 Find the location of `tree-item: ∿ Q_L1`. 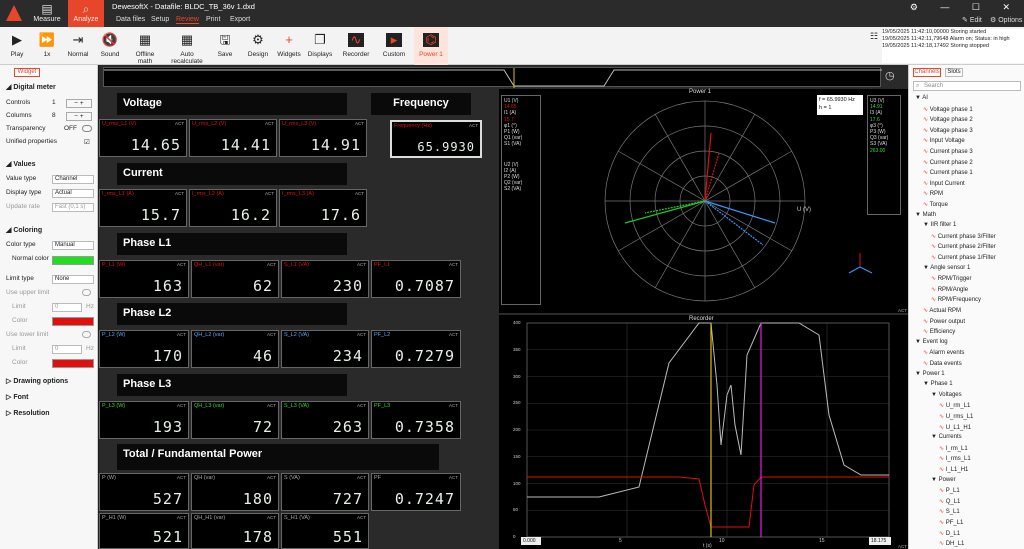

tree-item: ∿ Q_L1 is located at coordinates (949, 501).